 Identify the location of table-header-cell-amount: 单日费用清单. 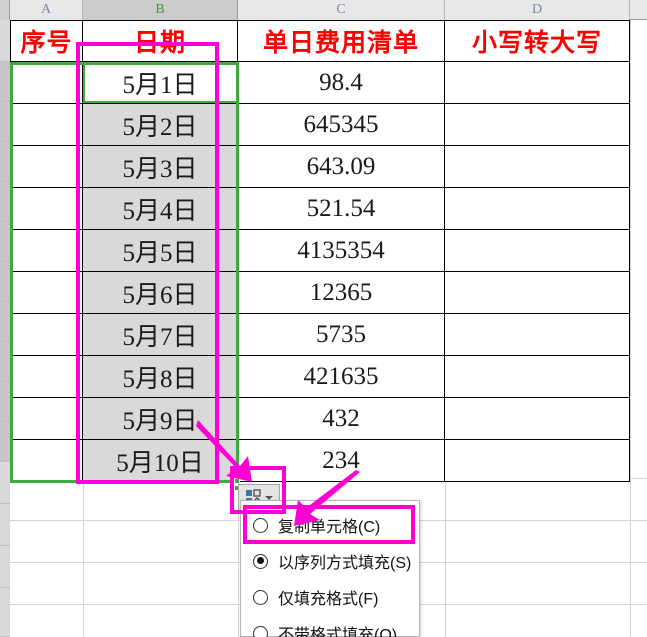
(341, 41).